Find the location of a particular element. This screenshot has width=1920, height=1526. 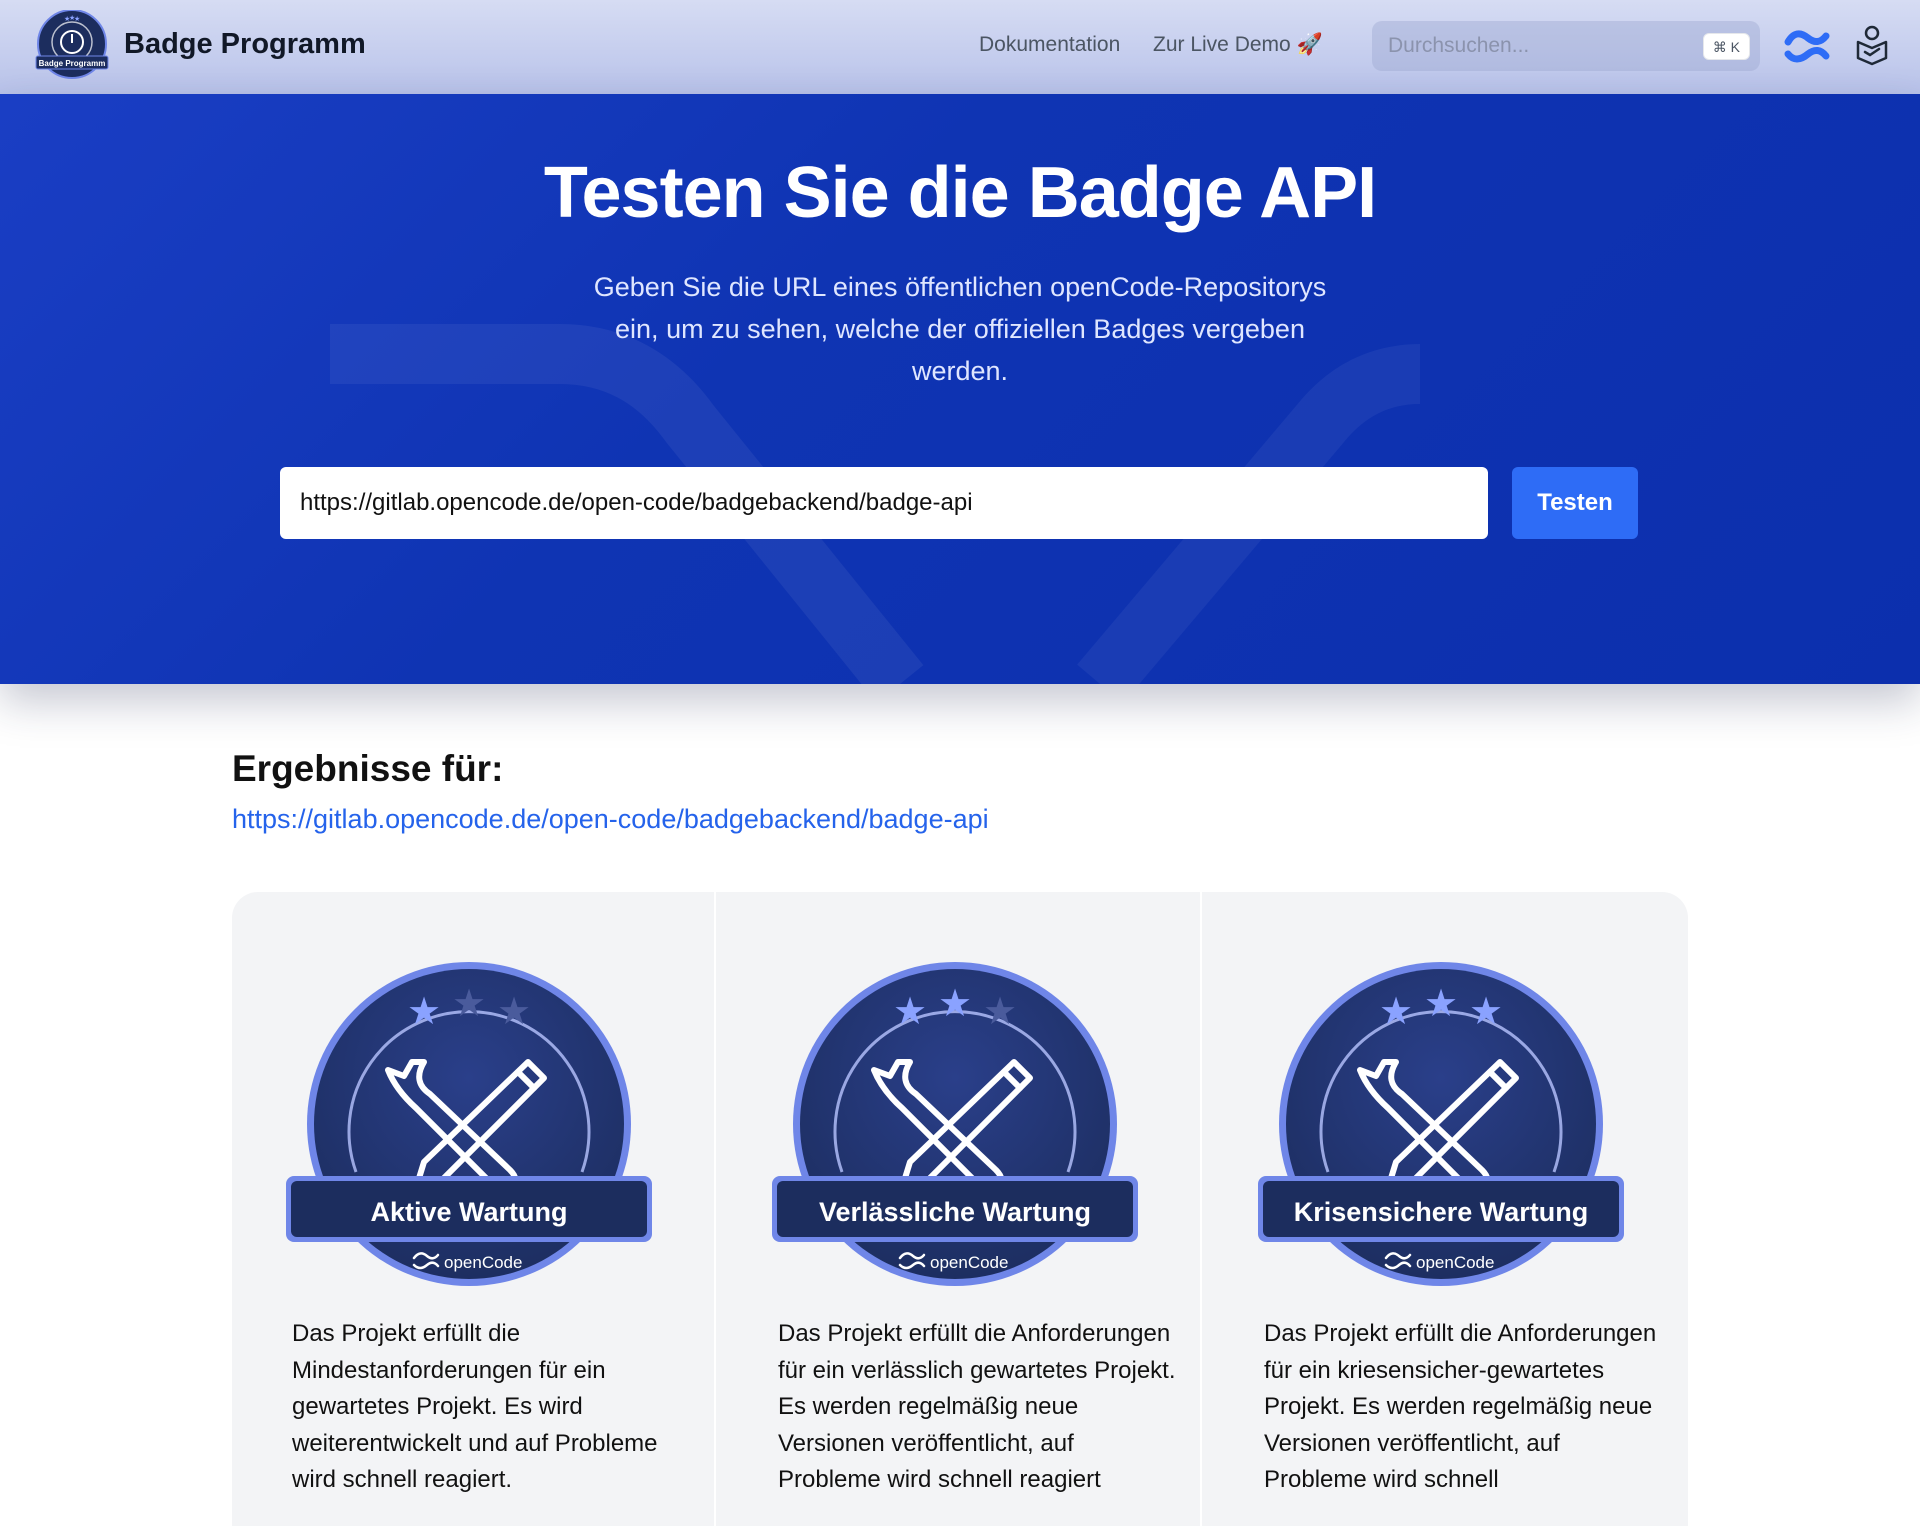

nav-link-docs: Dokumentation is located at coordinates (1049, 45).